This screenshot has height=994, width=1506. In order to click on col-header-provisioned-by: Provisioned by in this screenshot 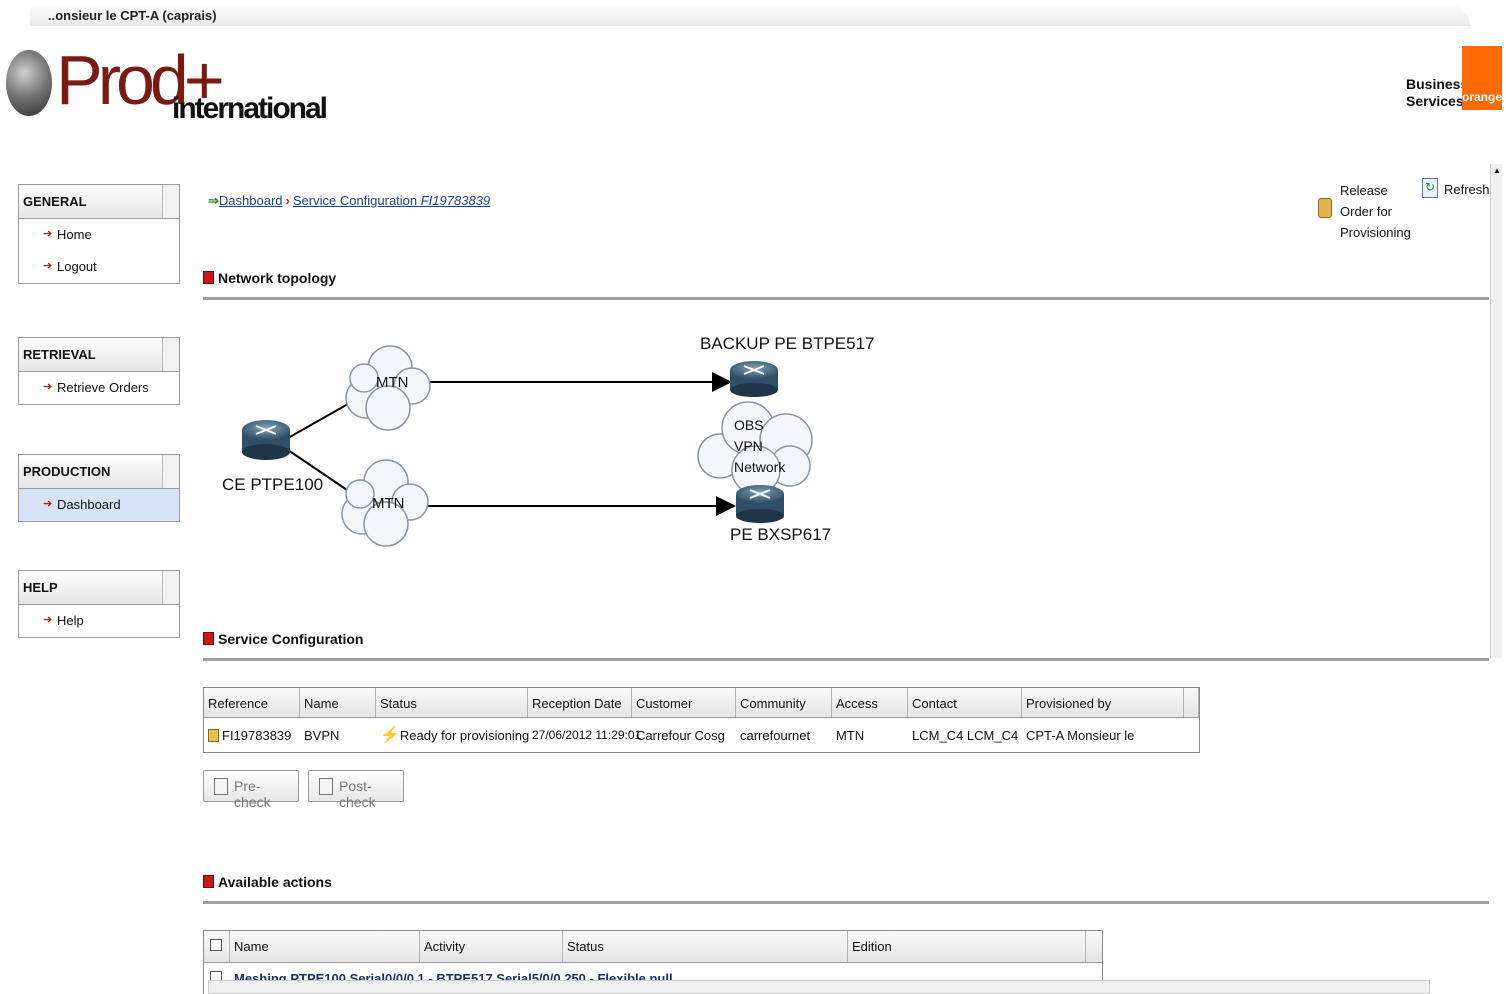, I will do `click(1103, 702)`.